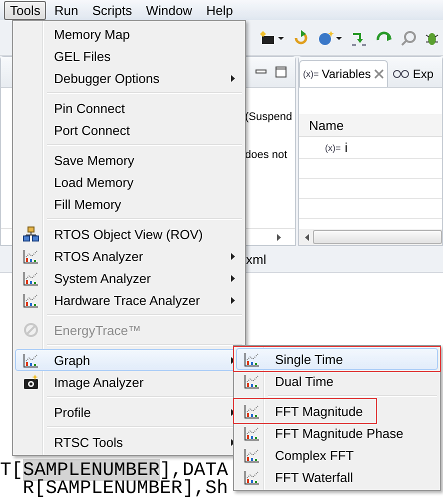 The image size is (443, 497). Describe the element at coordinates (129, 78) in the screenshot. I see `menu-item: Debugger Options` at that location.